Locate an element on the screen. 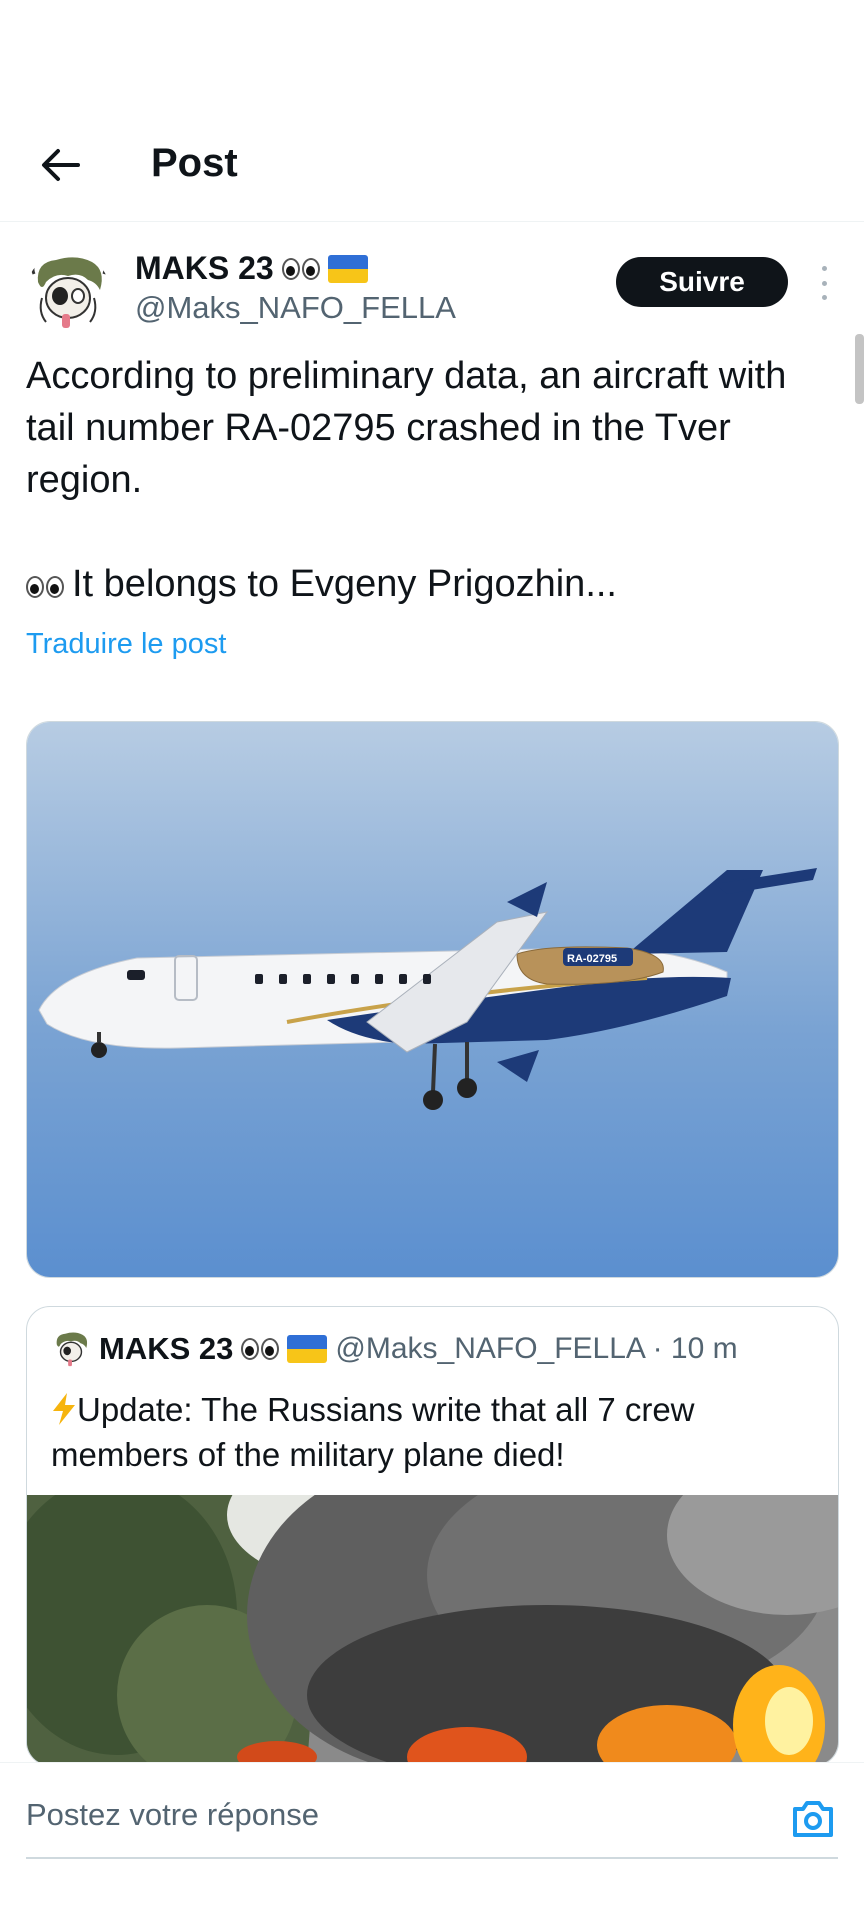 The height and width of the screenshot is (1920, 864). name-row: MAKS 23 is located at coordinates (251, 268).